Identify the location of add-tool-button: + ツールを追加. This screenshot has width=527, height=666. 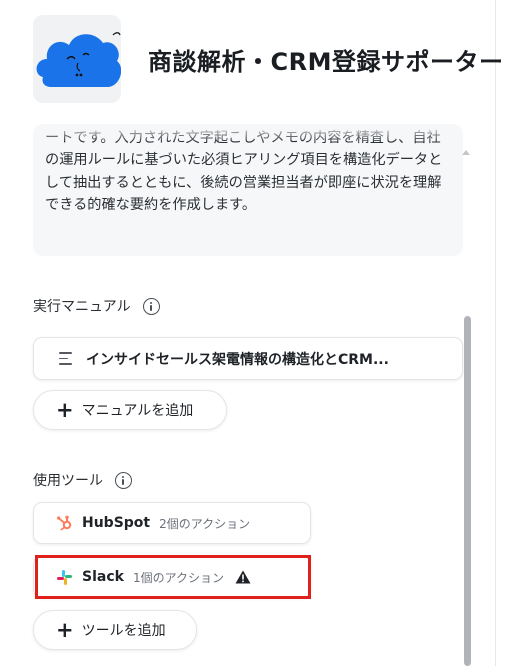
(115, 630).